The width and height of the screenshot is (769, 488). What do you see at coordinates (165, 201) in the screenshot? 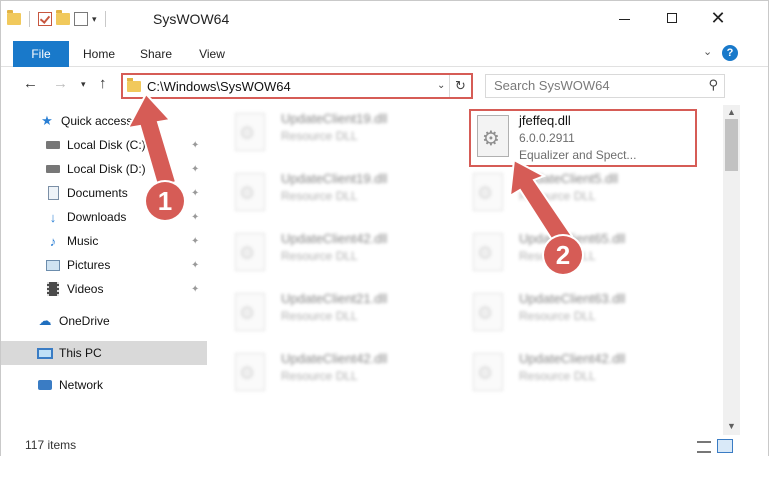
I see `annotation-callout-1: 1` at bounding box center [165, 201].